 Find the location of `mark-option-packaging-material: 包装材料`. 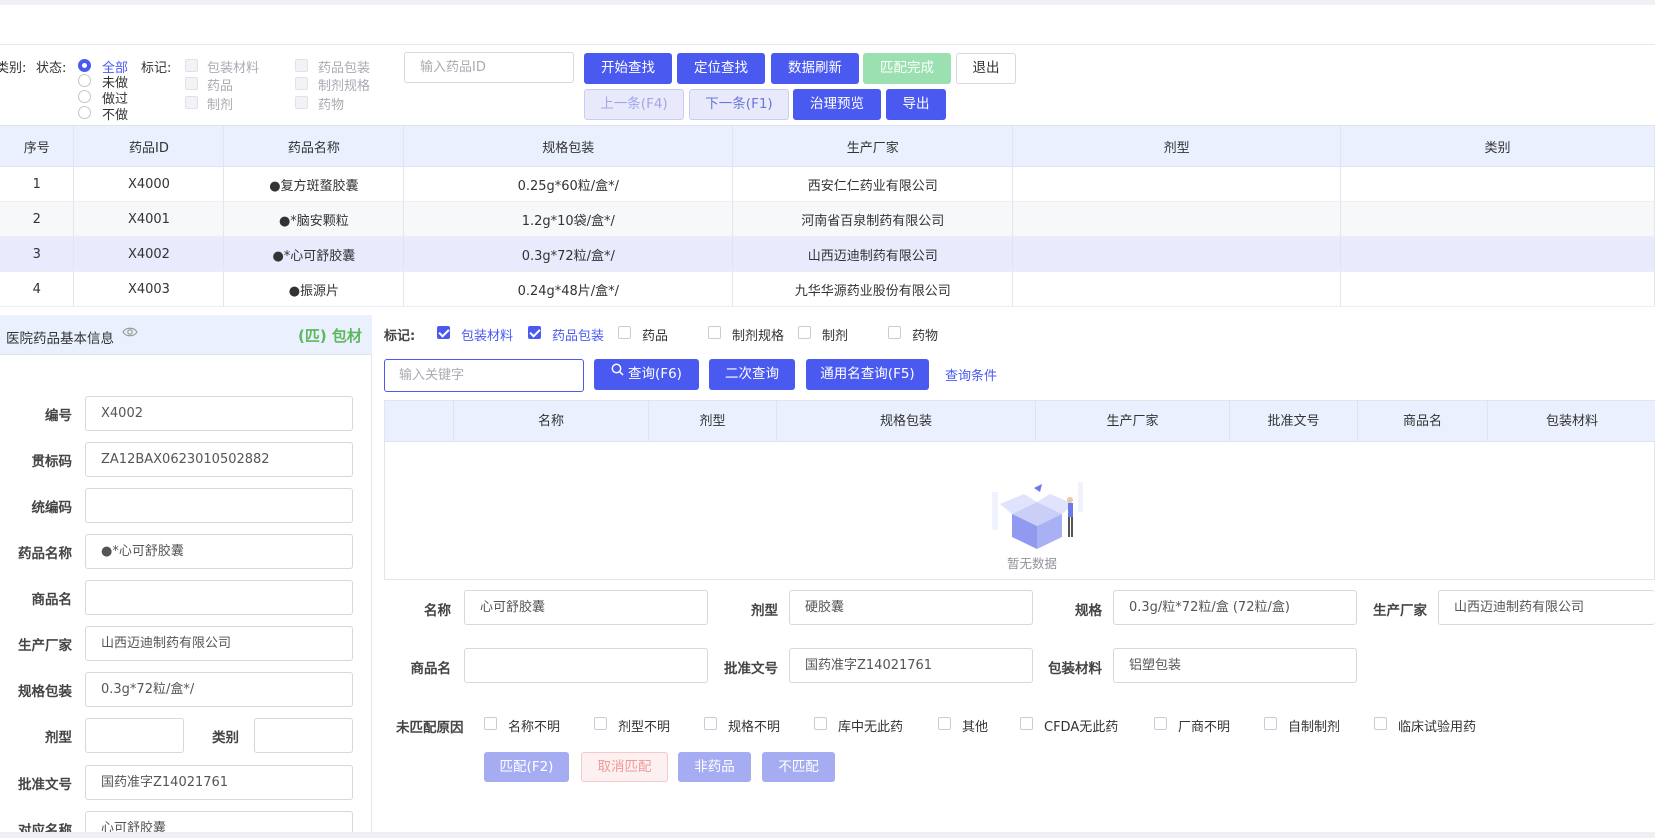

mark-option-packaging-material: 包装材料 is located at coordinates (233, 66).